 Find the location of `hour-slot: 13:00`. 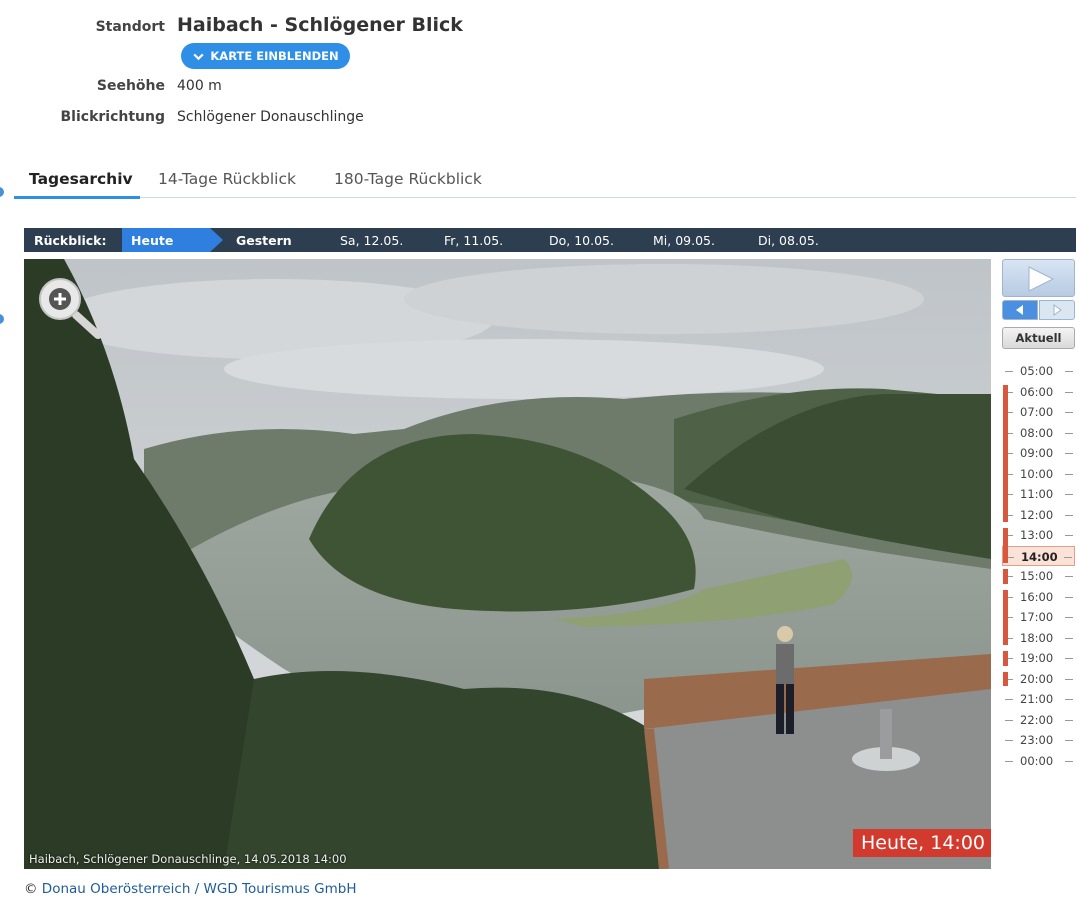

hour-slot: 13:00 is located at coordinates (1038, 535).